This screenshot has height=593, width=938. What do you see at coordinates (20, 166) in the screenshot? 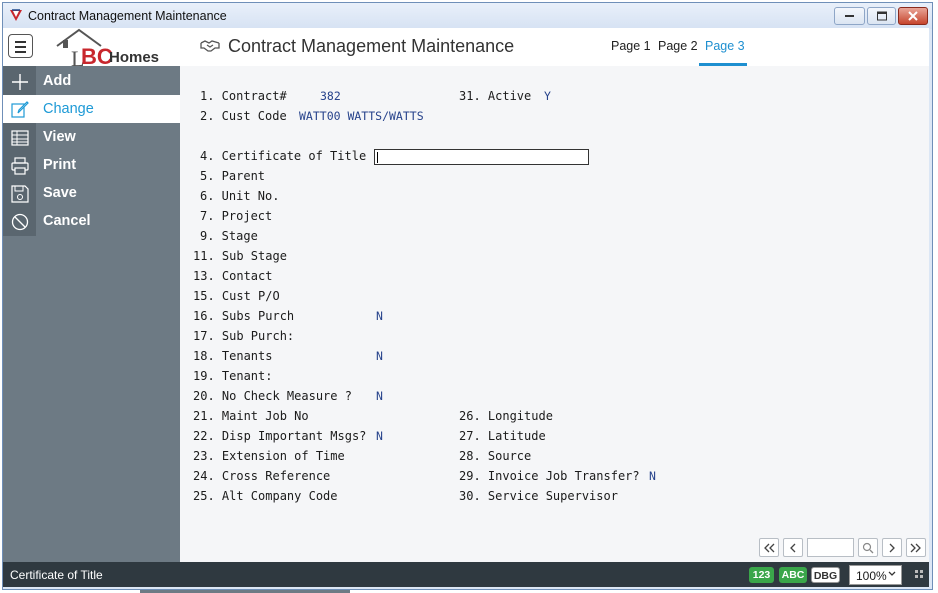
I see `printer-icon` at bounding box center [20, 166].